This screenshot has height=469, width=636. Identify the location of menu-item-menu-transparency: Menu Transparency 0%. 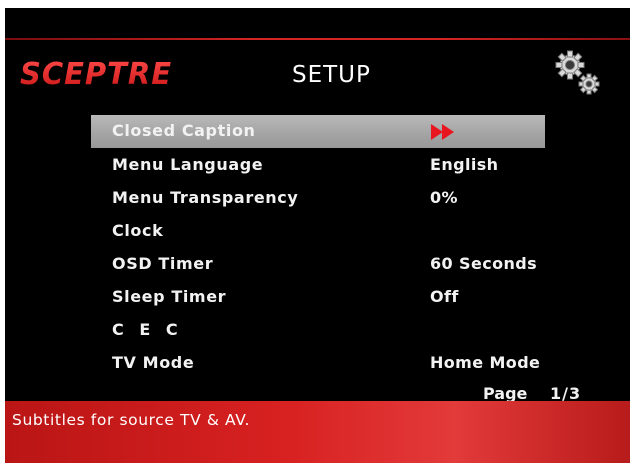
(318, 198).